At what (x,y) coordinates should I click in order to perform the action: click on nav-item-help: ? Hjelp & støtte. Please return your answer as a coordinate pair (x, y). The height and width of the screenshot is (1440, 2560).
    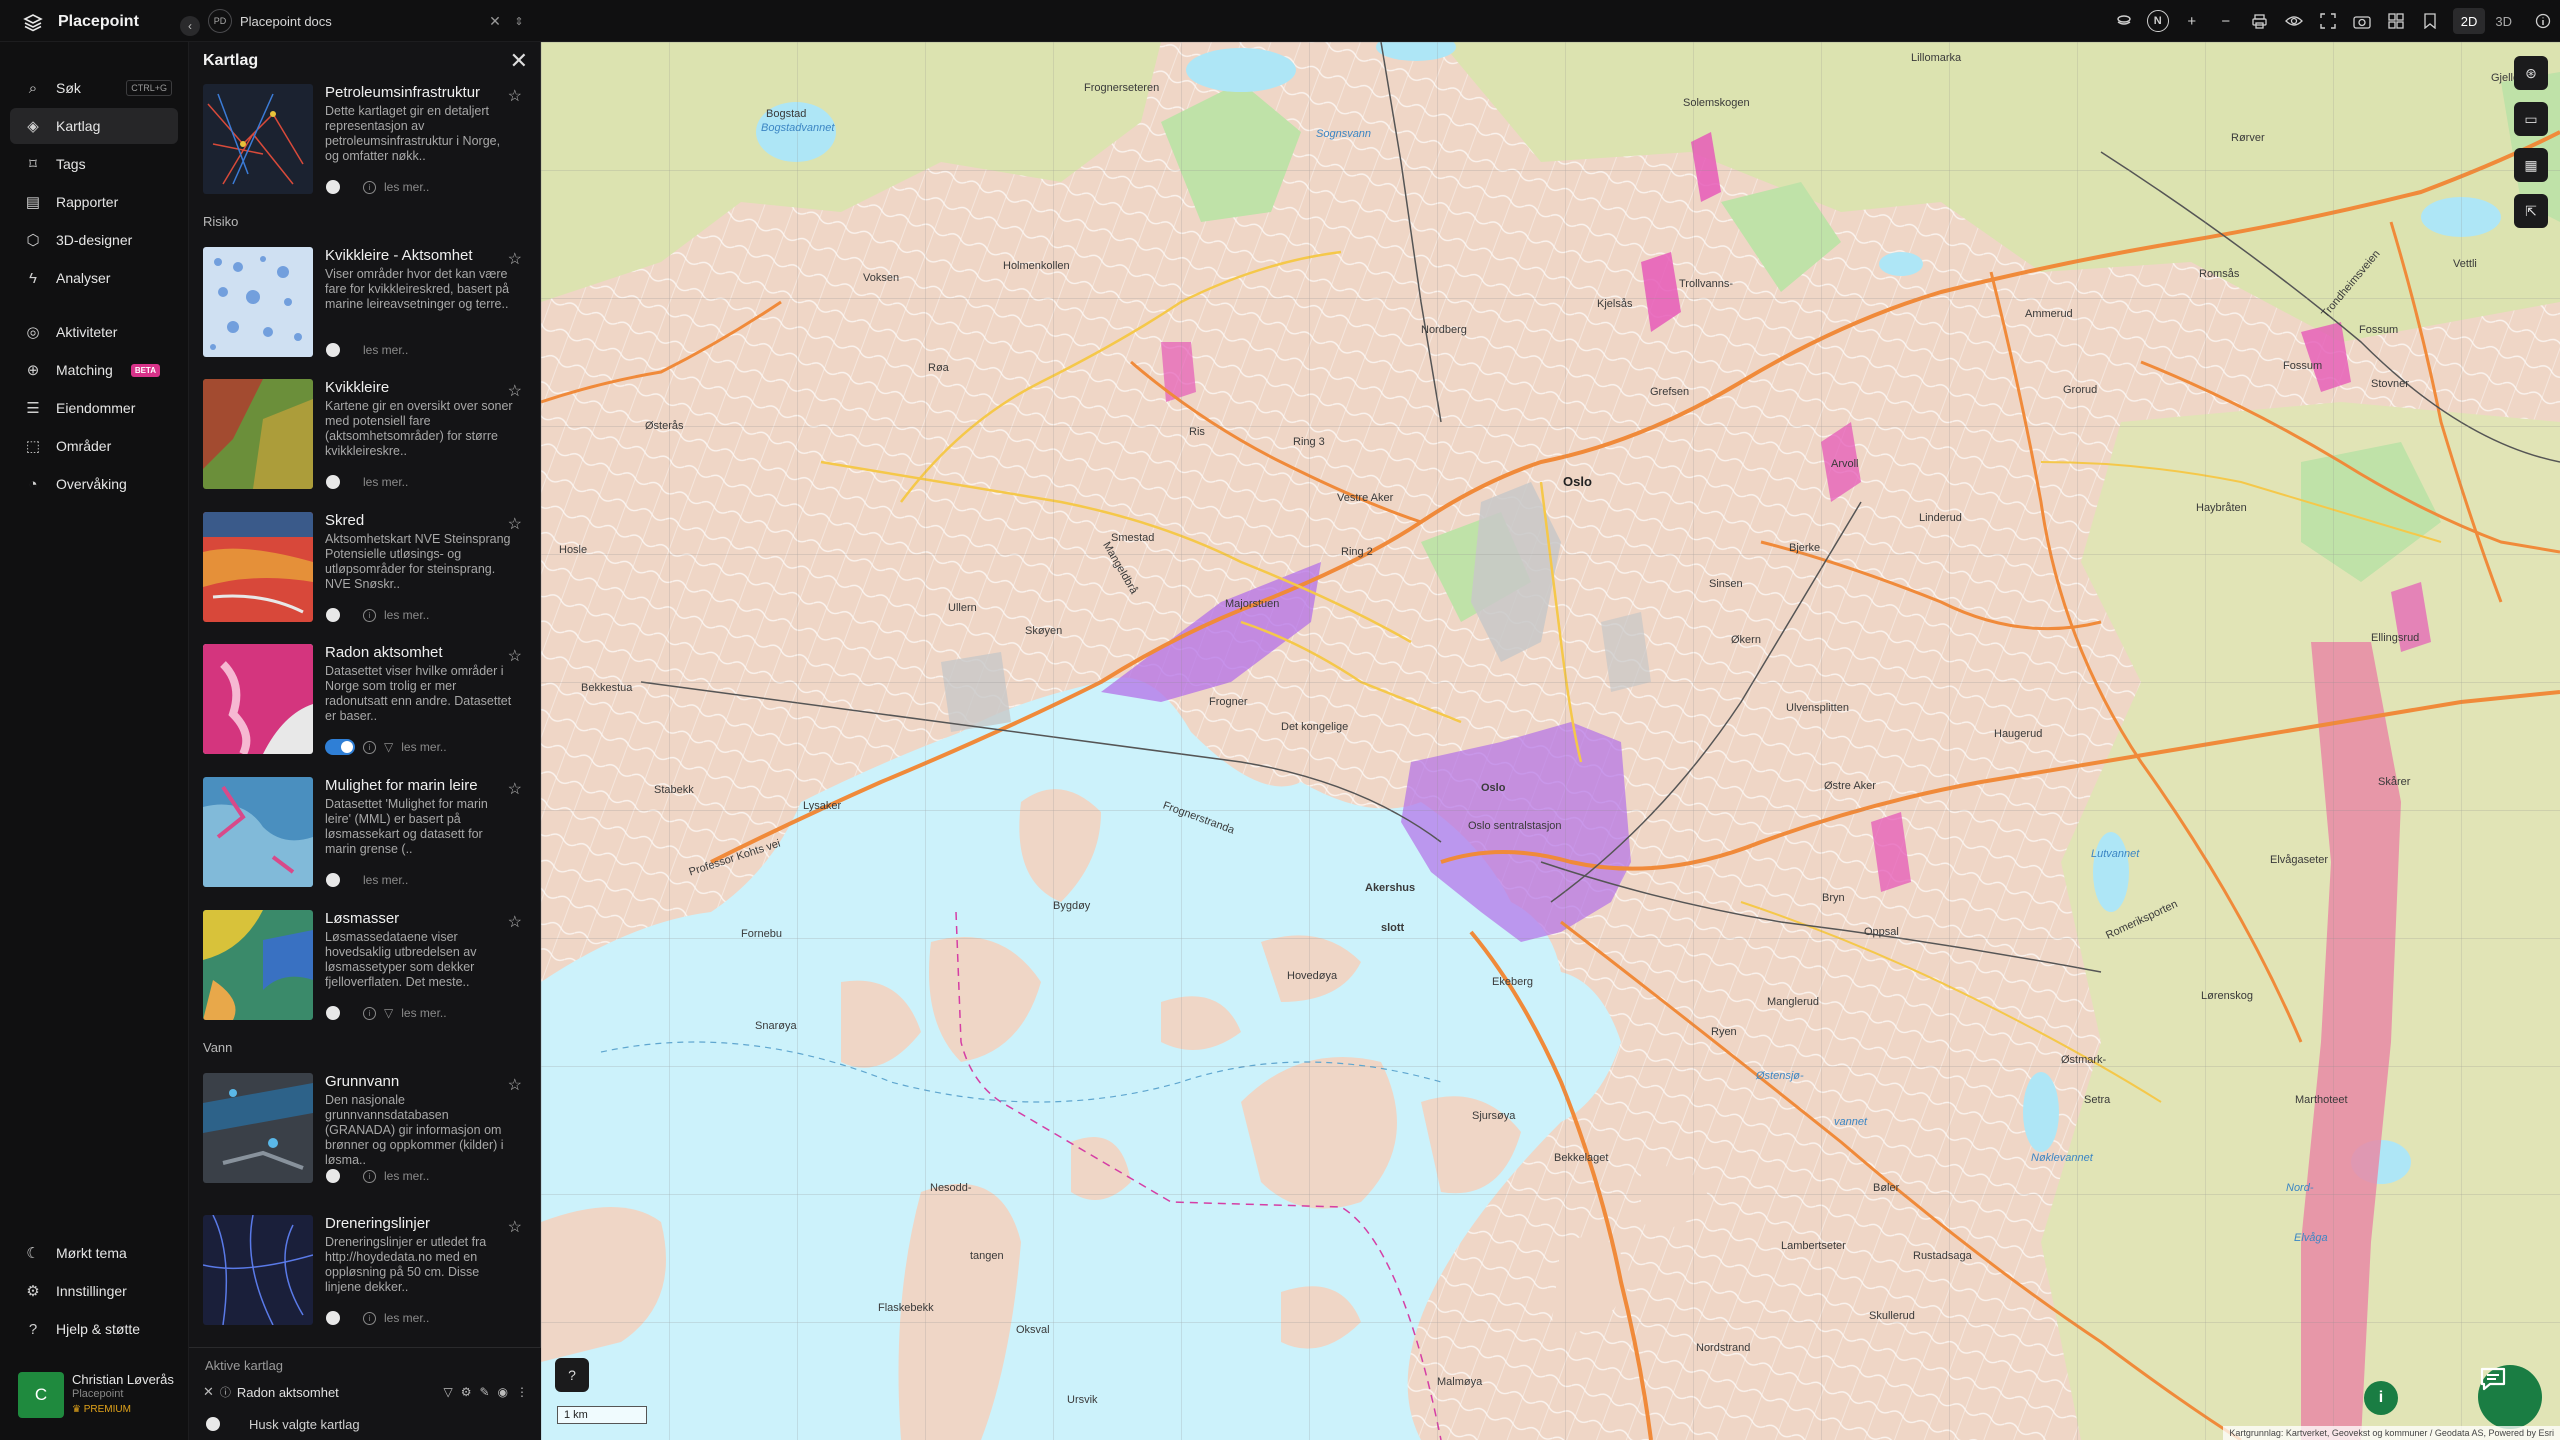
    Looking at the image, I should click on (94, 1329).